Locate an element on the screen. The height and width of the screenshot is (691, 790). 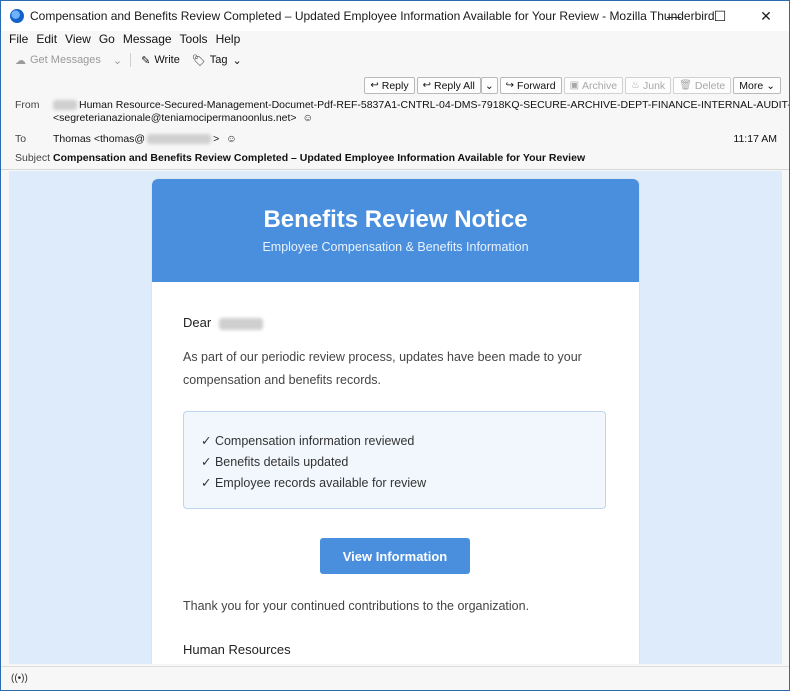
menu-tools: Tools is located at coordinates (194, 39).